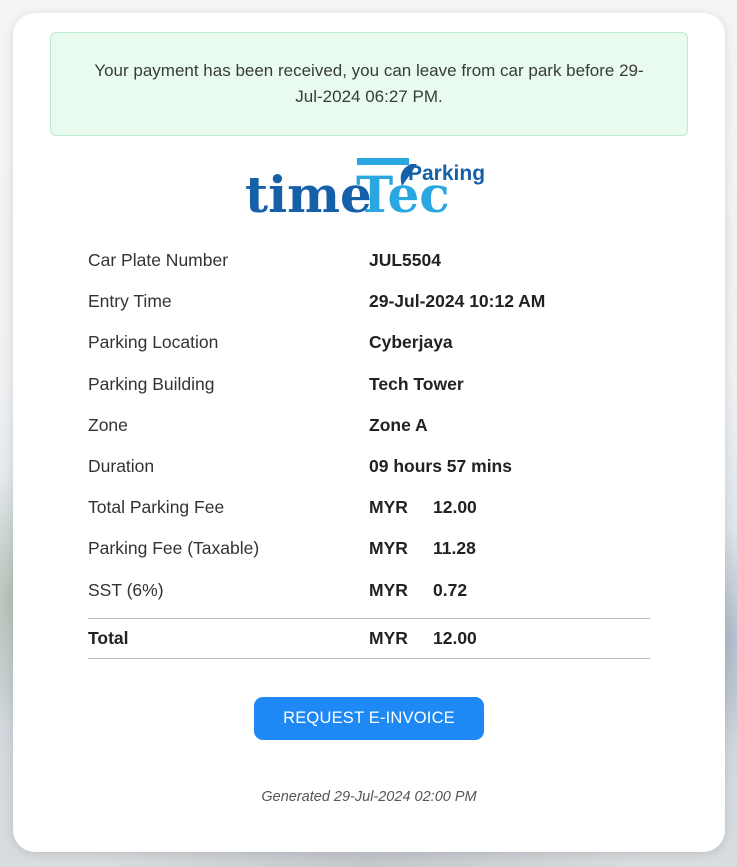  What do you see at coordinates (398, 424) in the screenshot?
I see `zone-value: Zone A` at bounding box center [398, 424].